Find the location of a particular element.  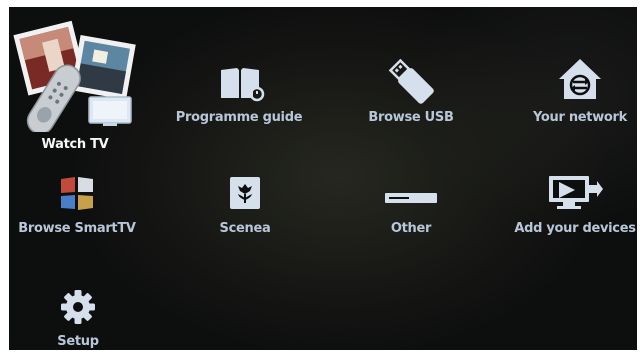

tv-remote-photos-icon is located at coordinates (74, 76).